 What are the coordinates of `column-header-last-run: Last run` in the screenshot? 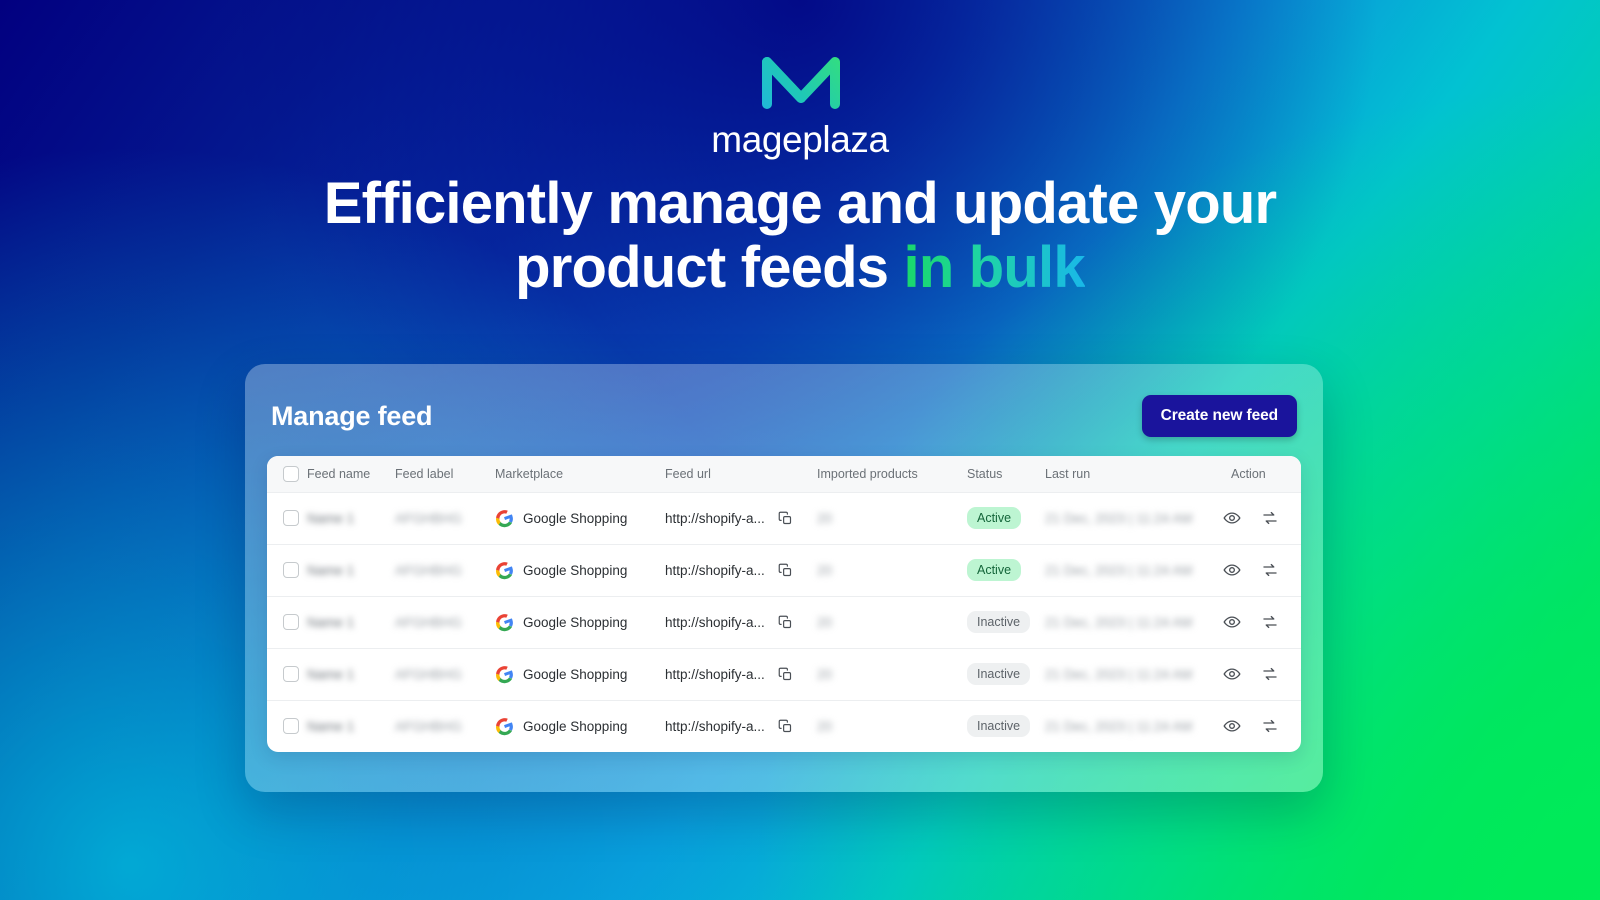 It's located at (1134, 474).